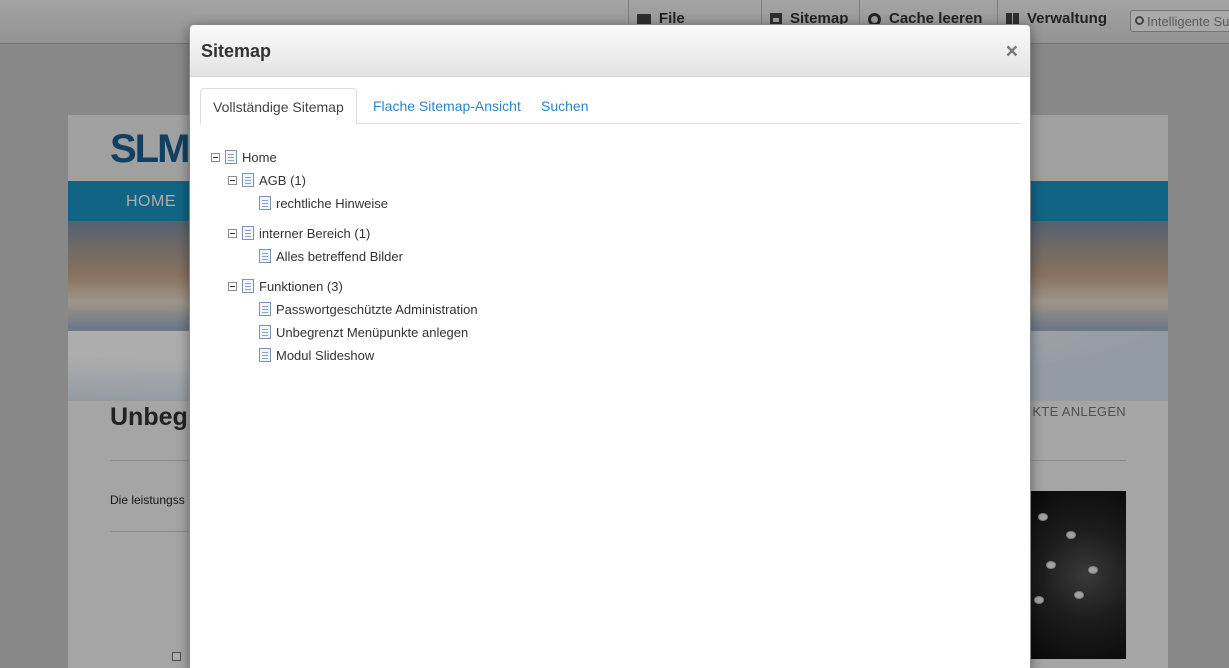 The height and width of the screenshot is (668, 1229). What do you see at coordinates (325, 355) in the screenshot?
I see `tree-node-label: Modul Slideshow` at bounding box center [325, 355].